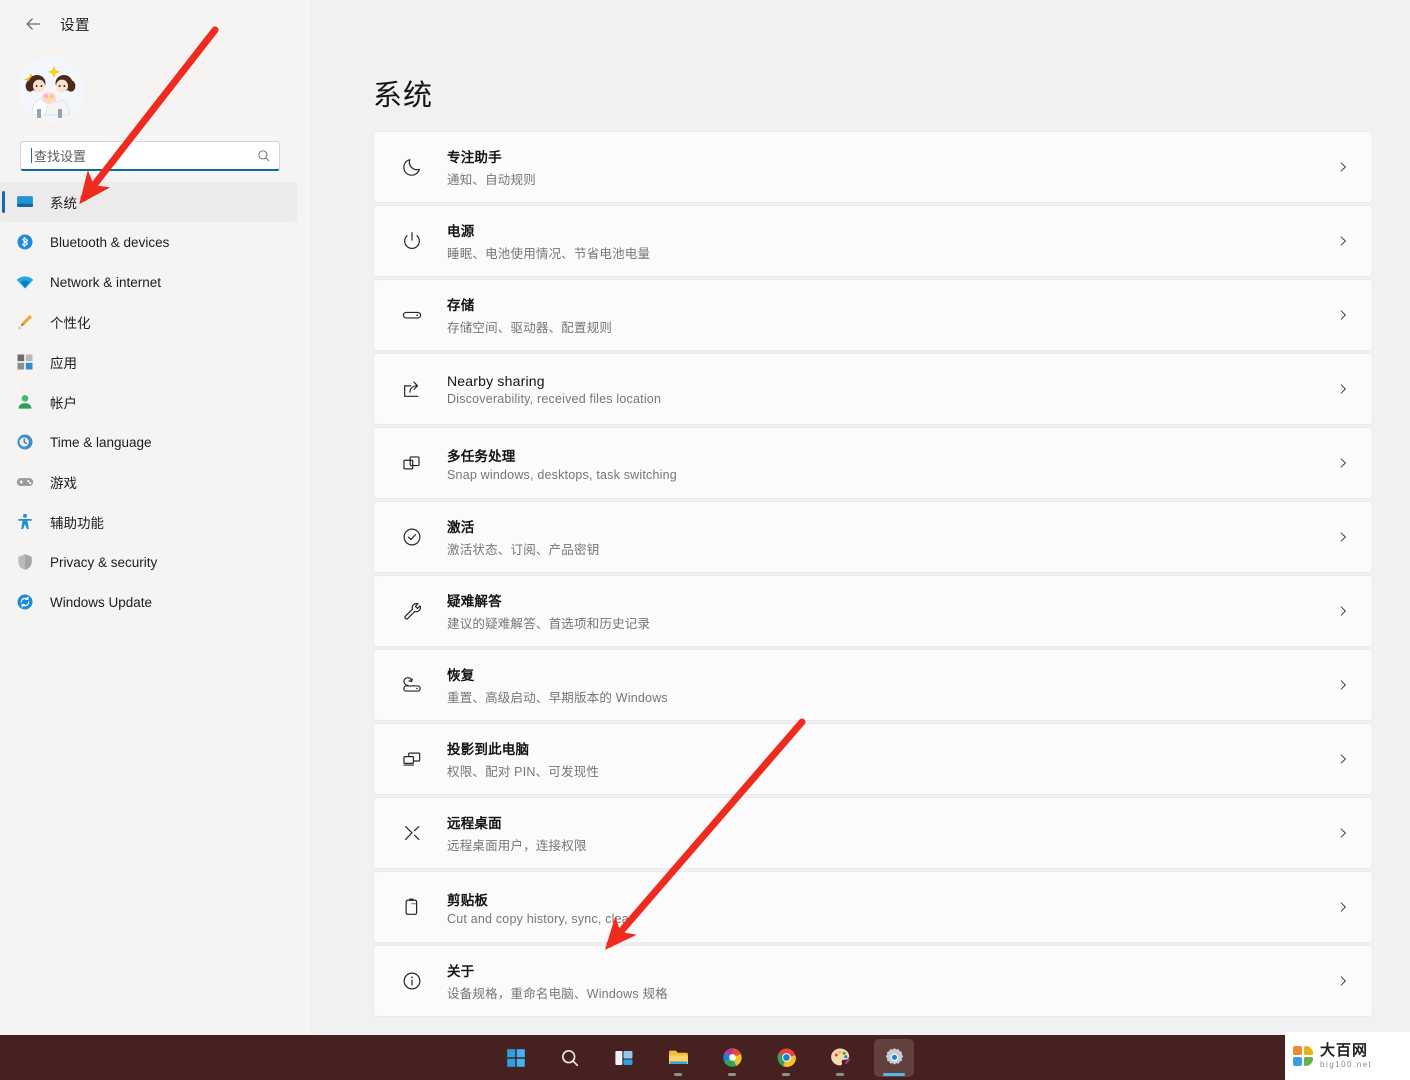 This screenshot has height=1080, width=1410. I want to click on settings-row-title: 电源, so click(461, 231).